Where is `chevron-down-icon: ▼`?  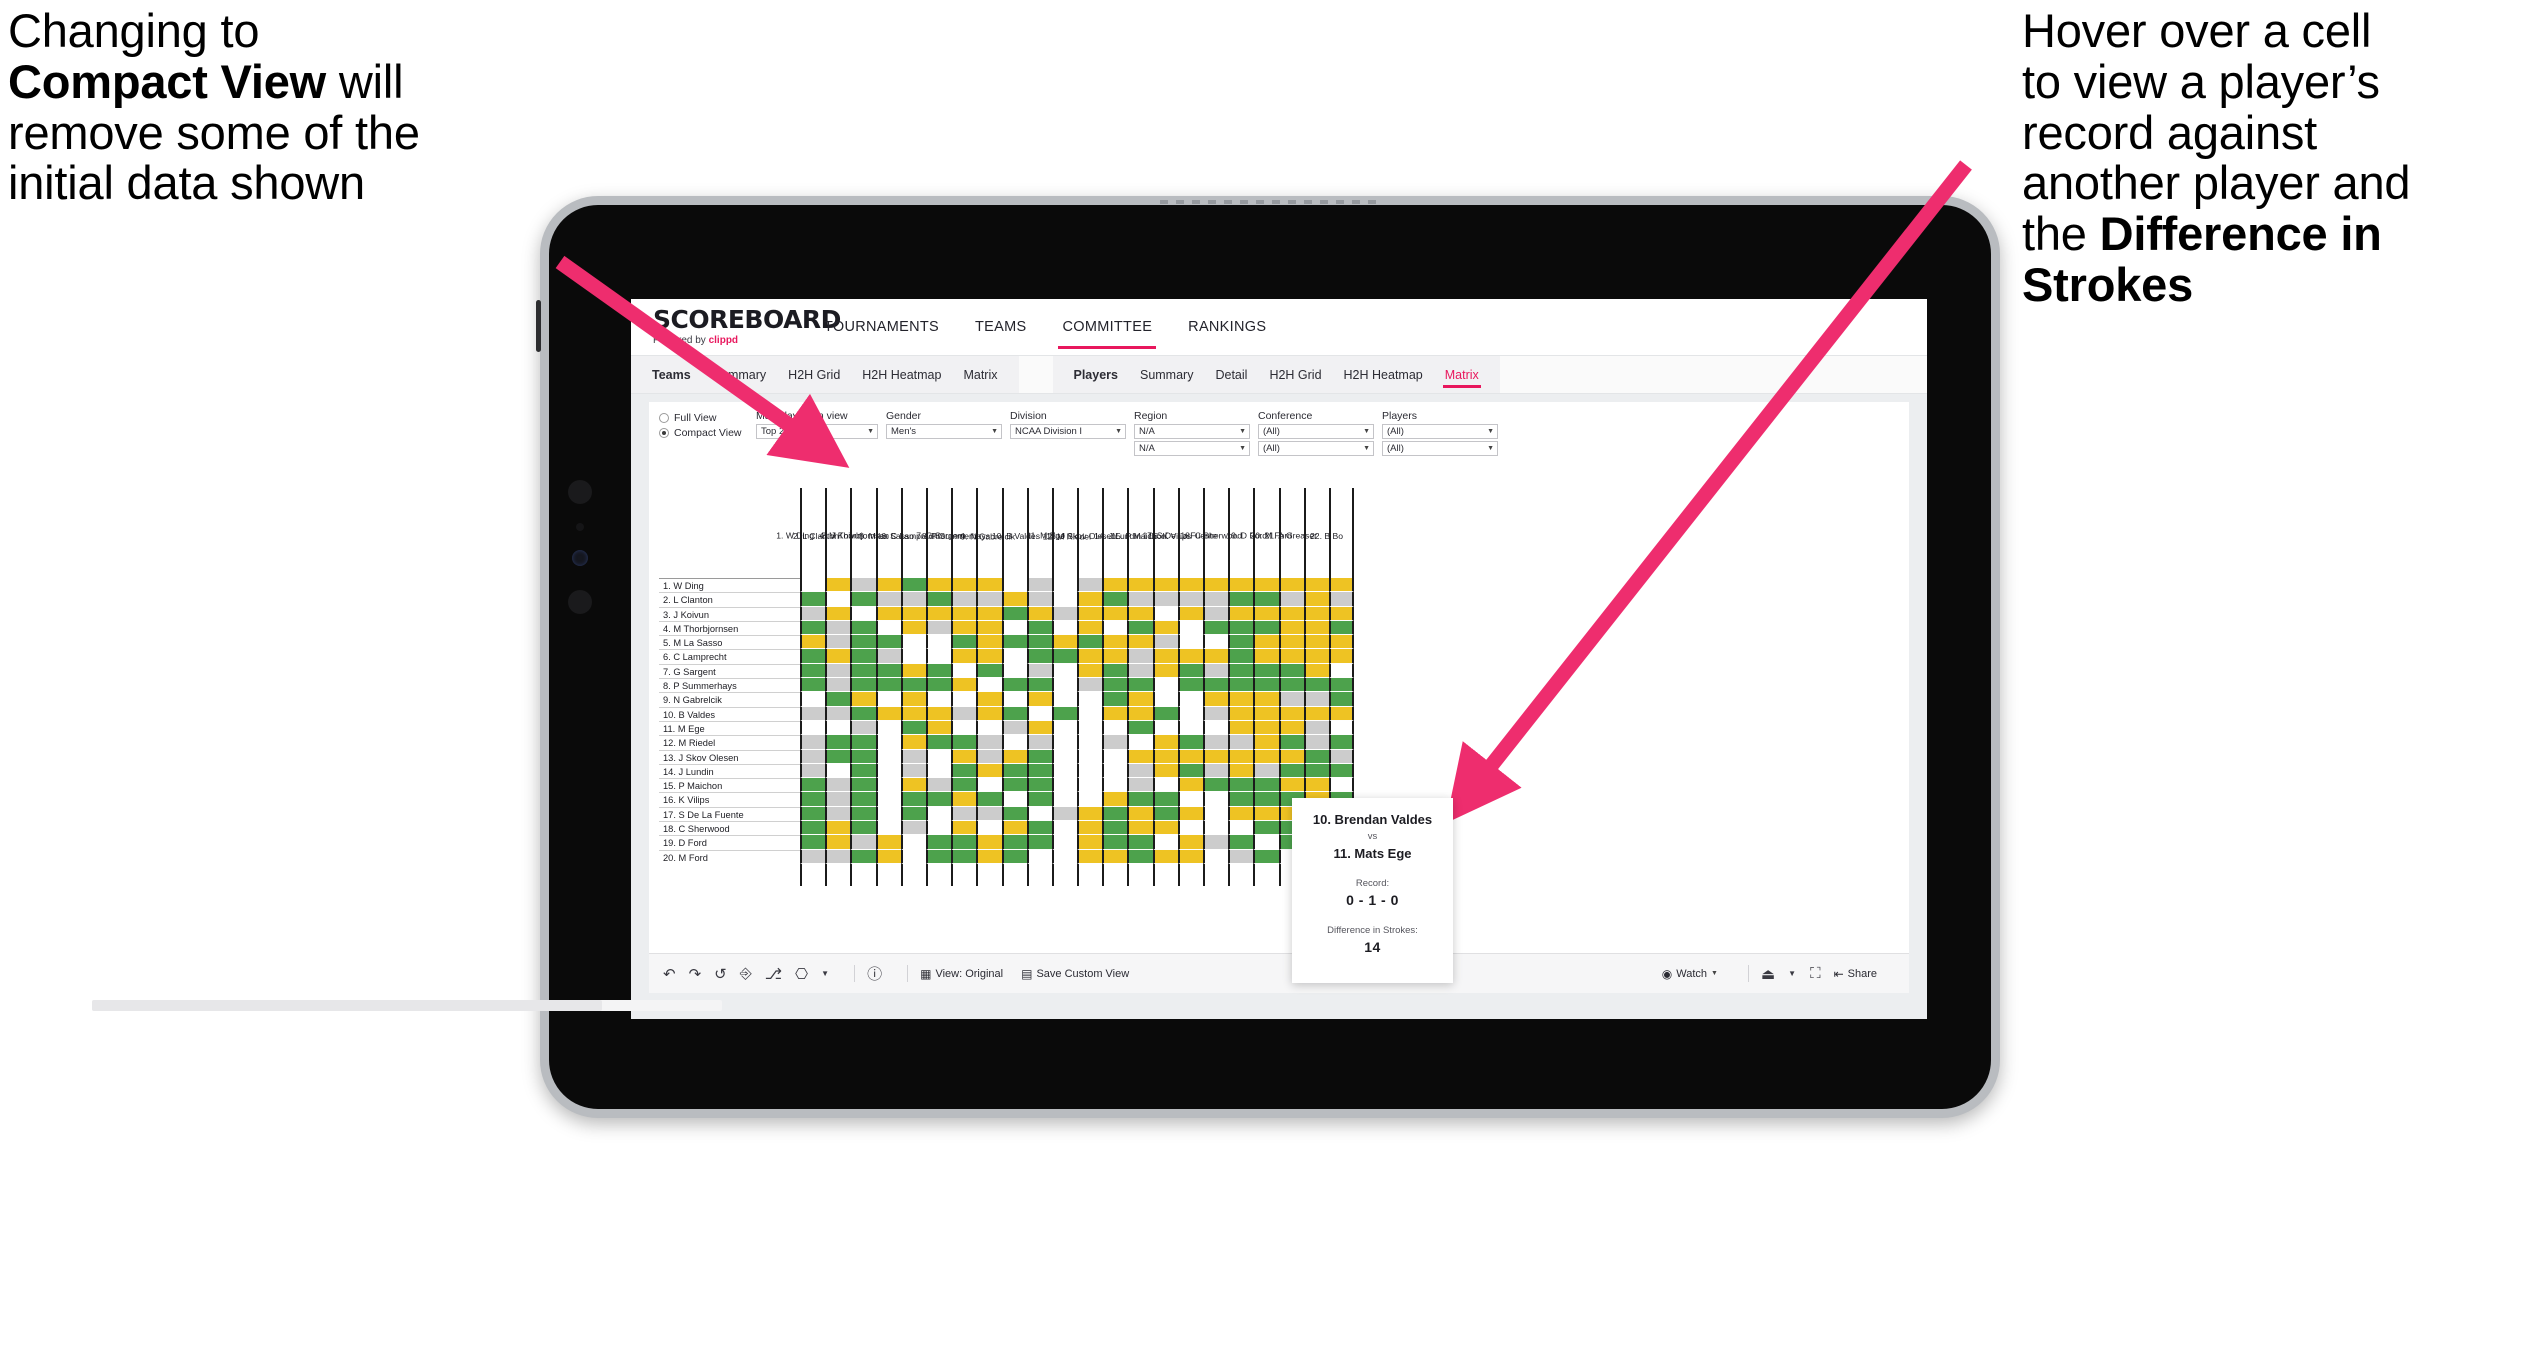
chevron-down-icon: ▼ is located at coordinates (1792, 973).